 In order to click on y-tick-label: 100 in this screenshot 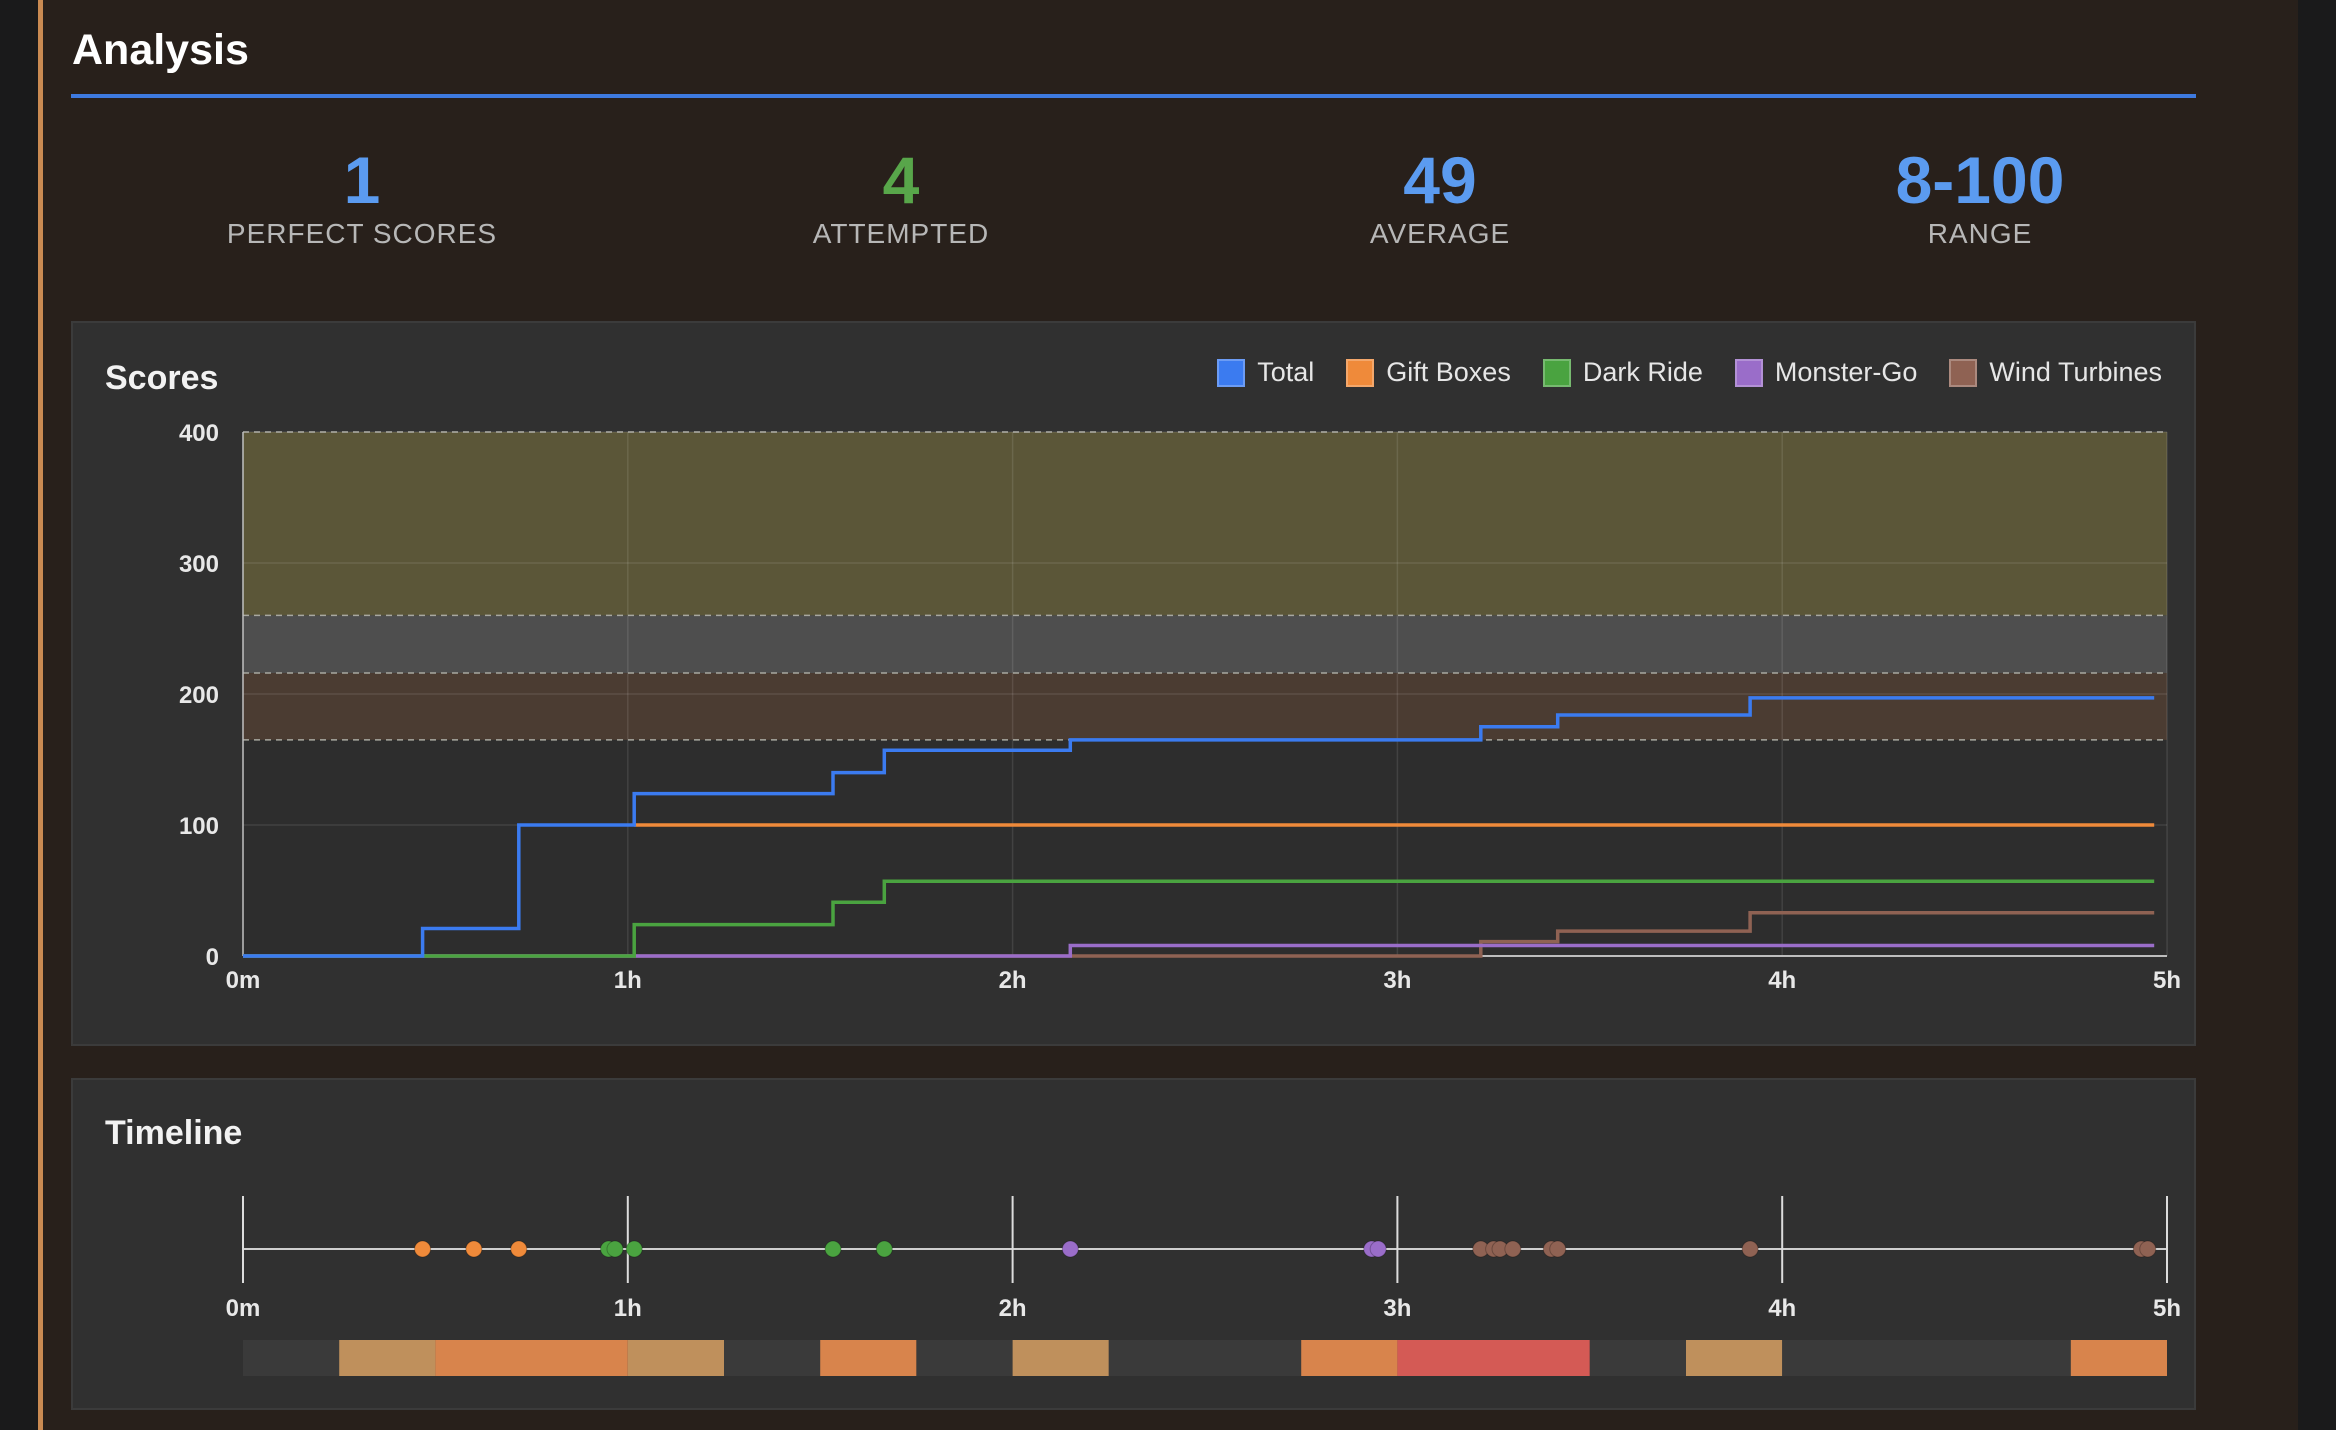, I will do `click(199, 826)`.